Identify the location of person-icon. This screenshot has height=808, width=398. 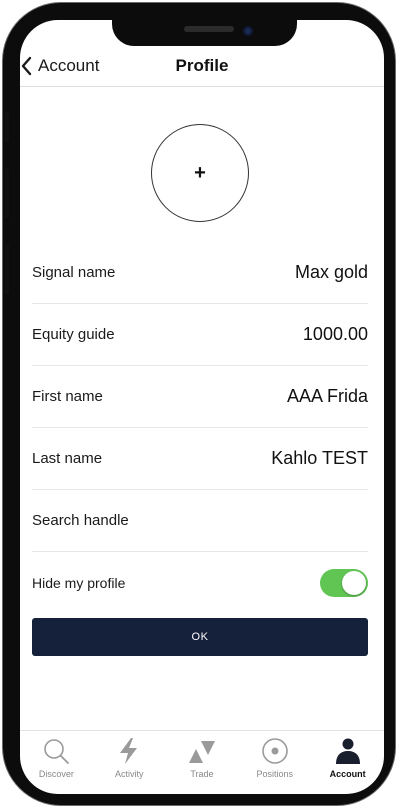
(347, 751).